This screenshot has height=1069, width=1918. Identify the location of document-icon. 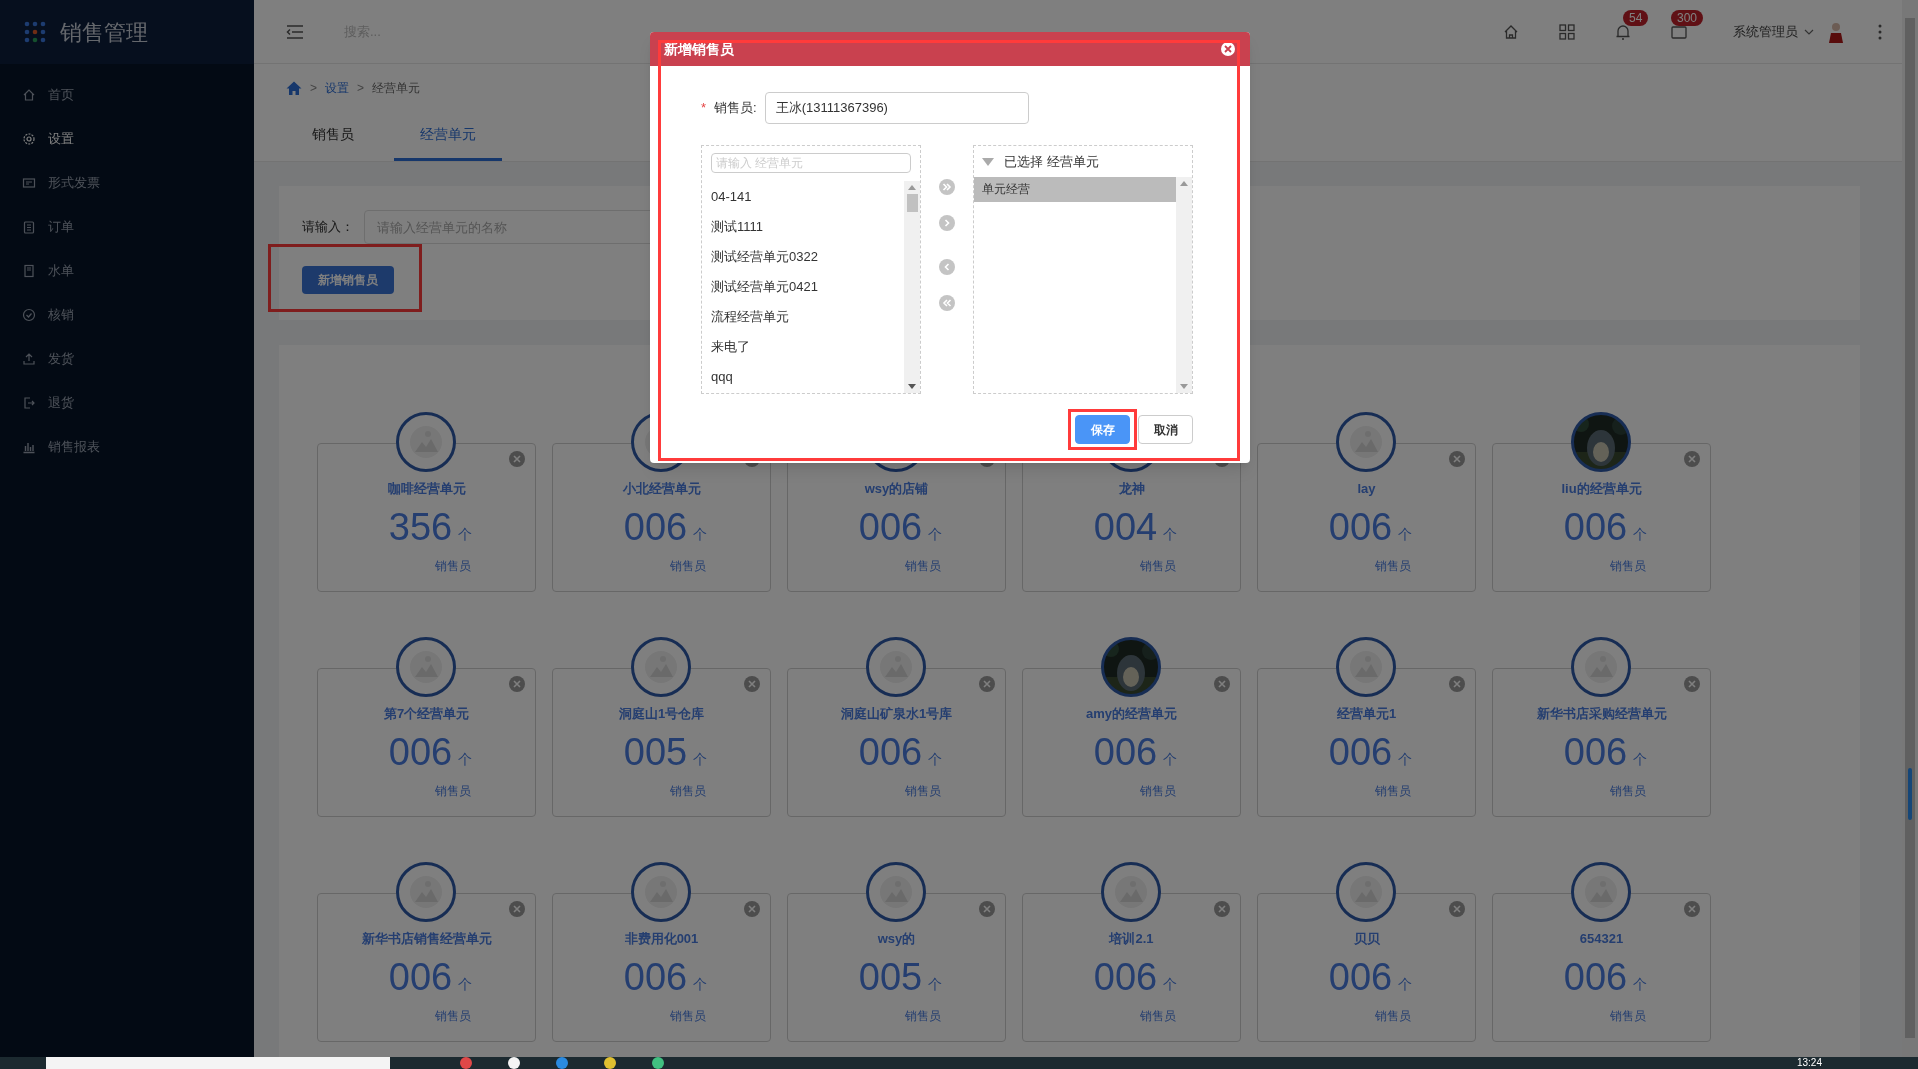
(29, 271).